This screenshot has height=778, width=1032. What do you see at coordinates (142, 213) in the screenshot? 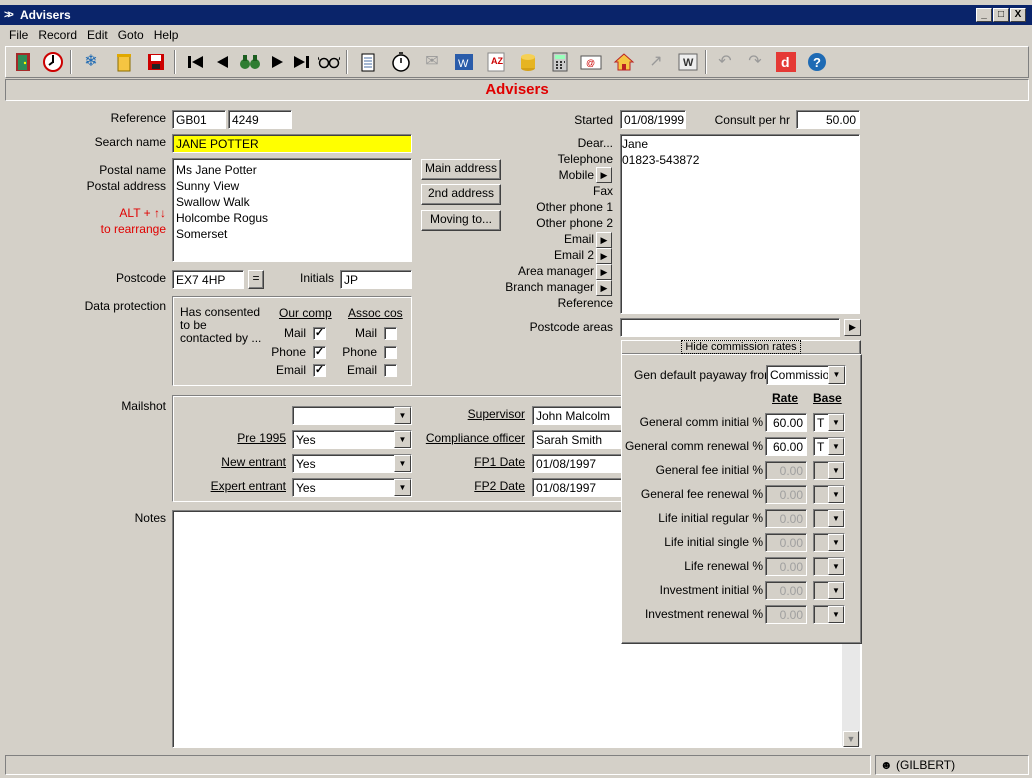
I see `rearrange-hint: ALT + ↑↓` at bounding box center [142, 213].